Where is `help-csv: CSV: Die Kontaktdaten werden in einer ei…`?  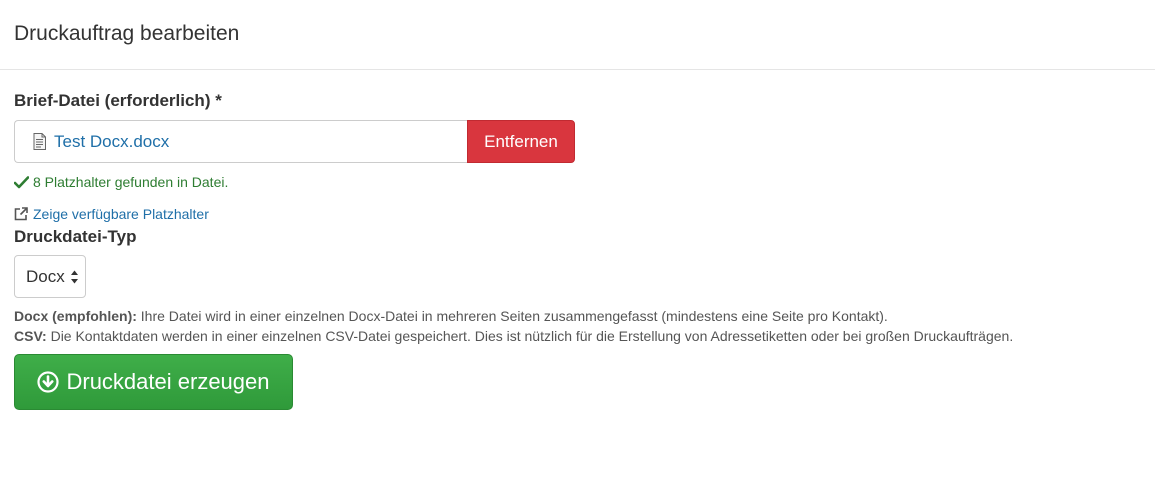 help-csv: CSV: Die Kontaktdaten werden in einer ei… is located at coordinates (514, 336).